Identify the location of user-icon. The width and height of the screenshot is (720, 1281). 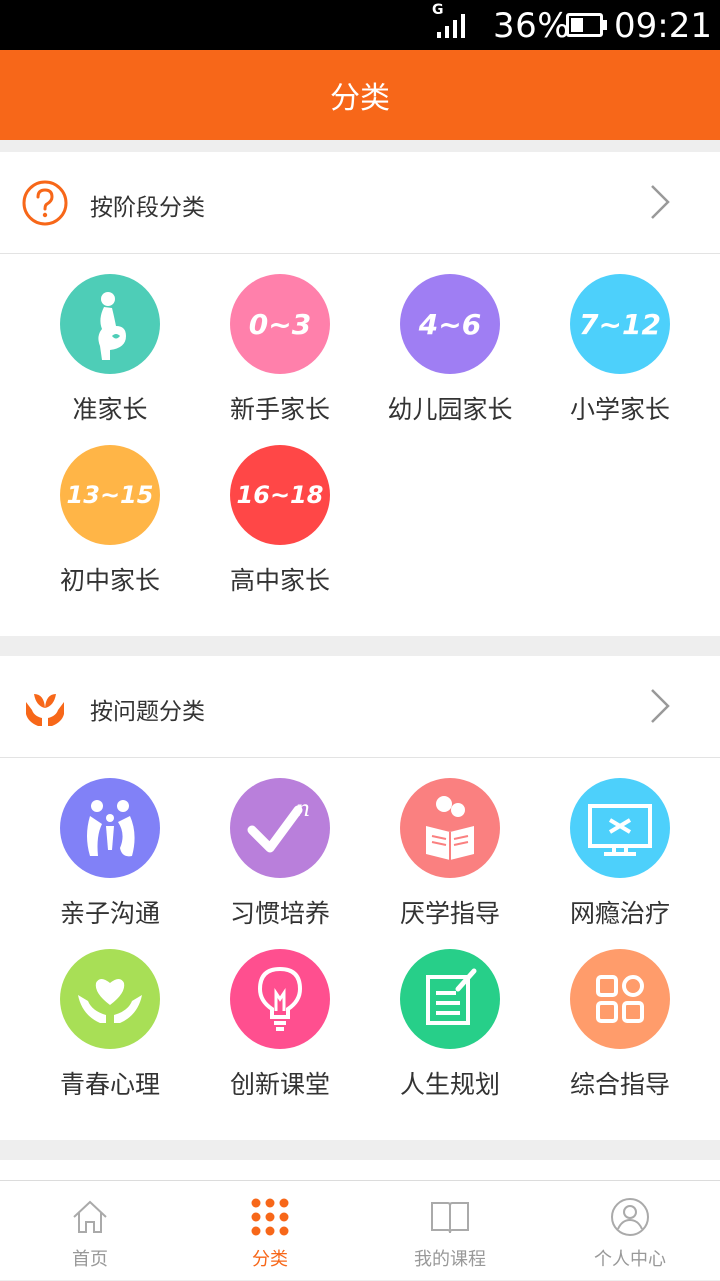
(630, 1217).